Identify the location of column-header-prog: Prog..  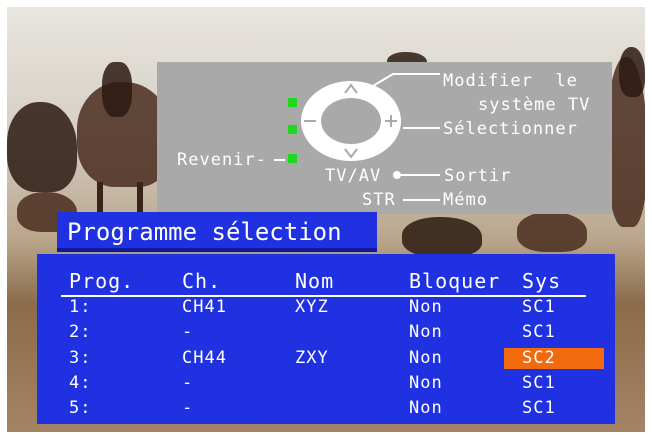
(102, 281).